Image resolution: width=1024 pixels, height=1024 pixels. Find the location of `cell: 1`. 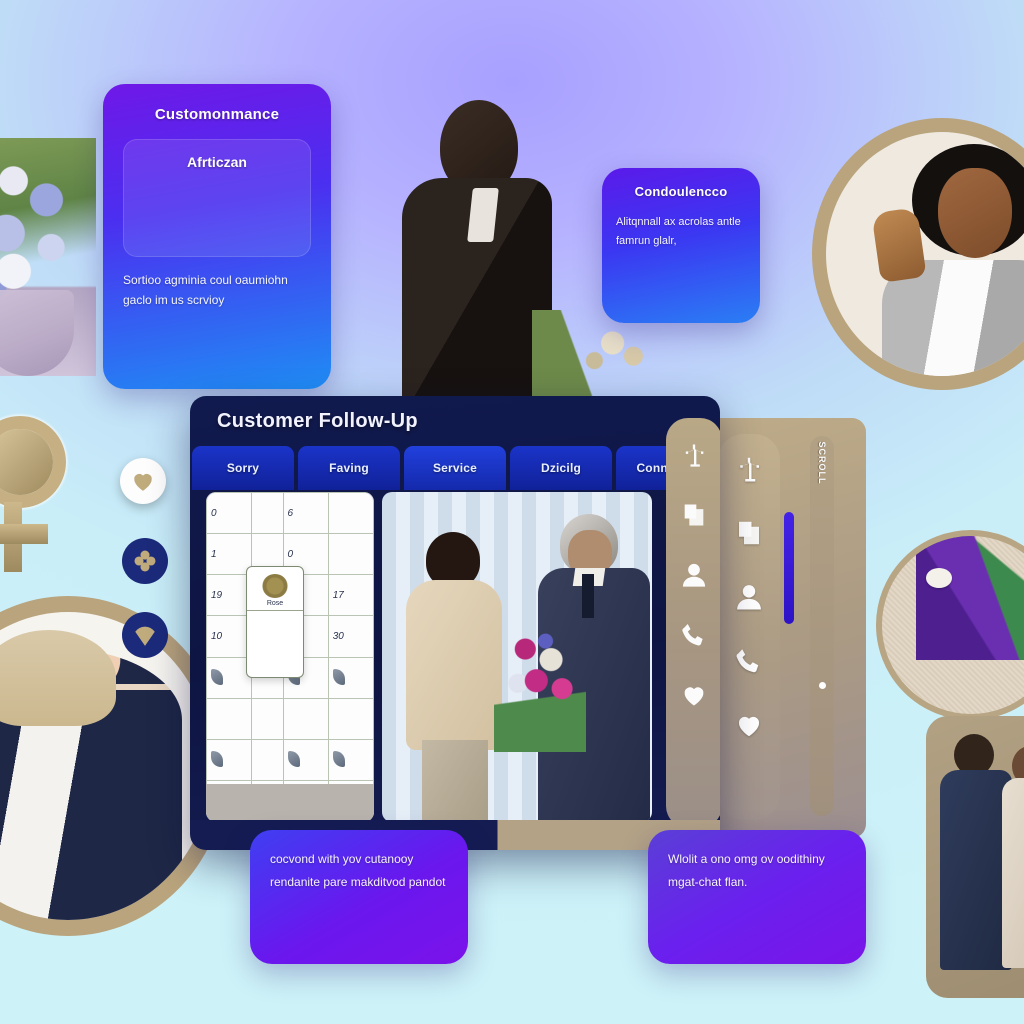

cell: 1 is located at coordinates (229, 554).